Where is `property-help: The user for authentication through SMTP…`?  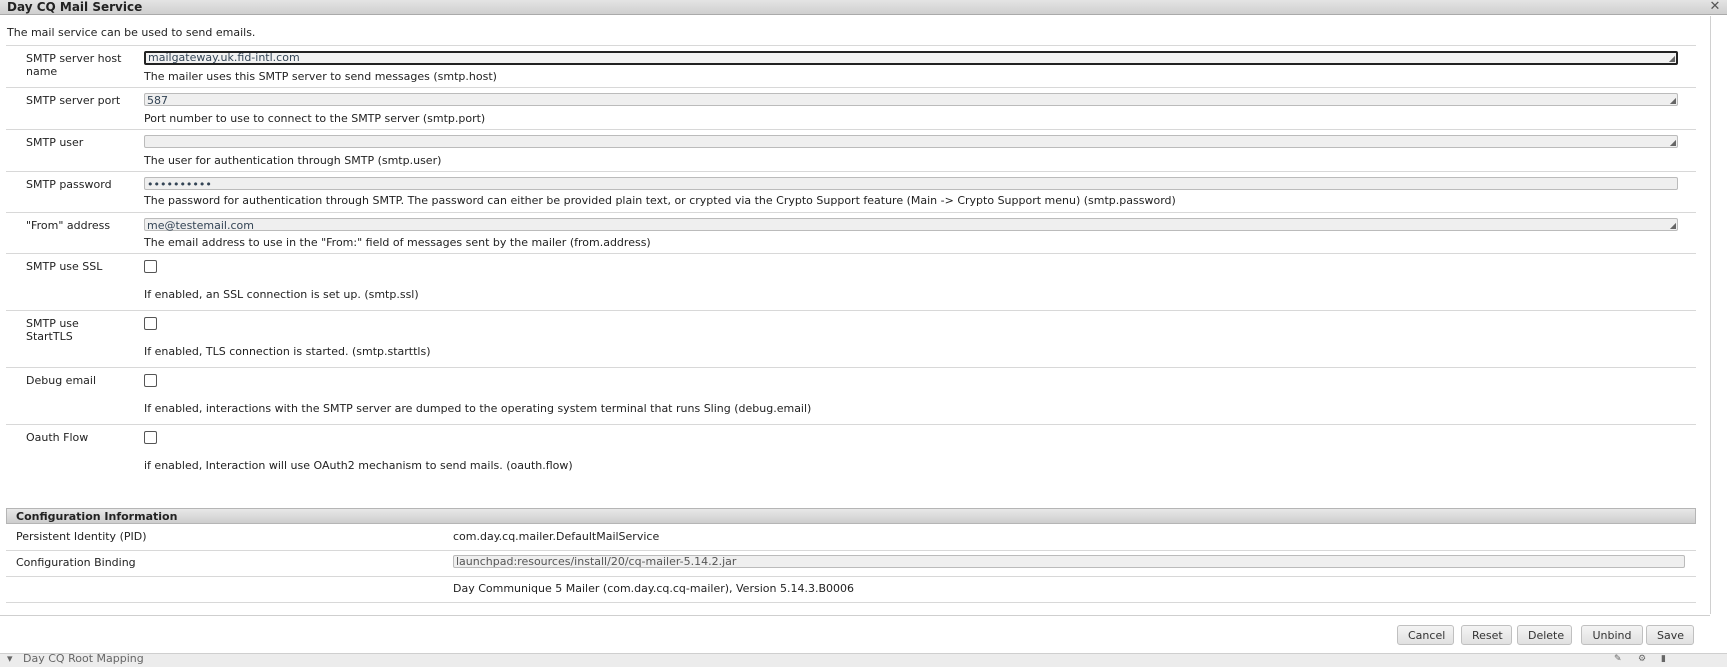 property-help: The user for authentication through SMTP… is located at coordinates (293, 160).